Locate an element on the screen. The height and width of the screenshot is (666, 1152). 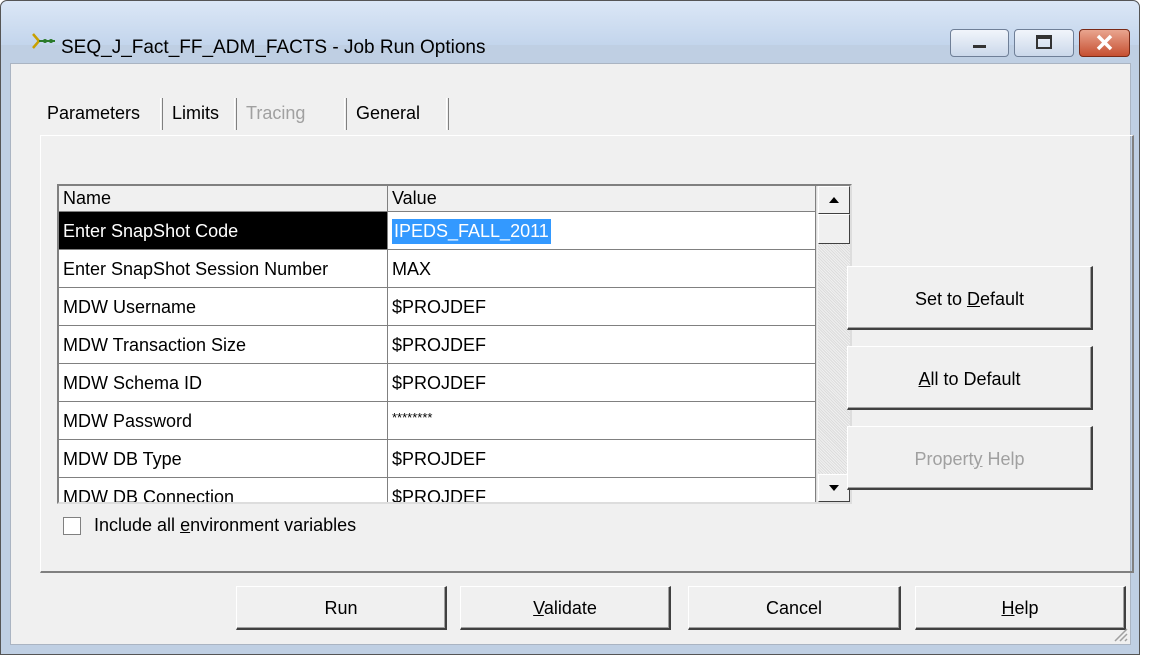
table-row: MDW Transaction Size $PROJDEF is located at coordinates (437, 345).